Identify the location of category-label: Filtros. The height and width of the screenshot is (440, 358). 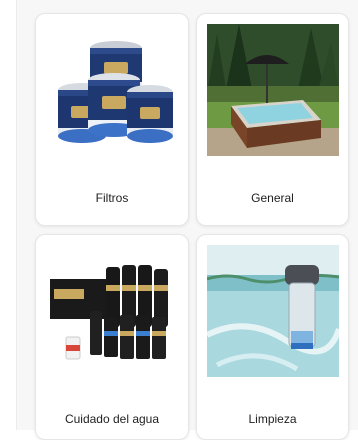
(112, 198).